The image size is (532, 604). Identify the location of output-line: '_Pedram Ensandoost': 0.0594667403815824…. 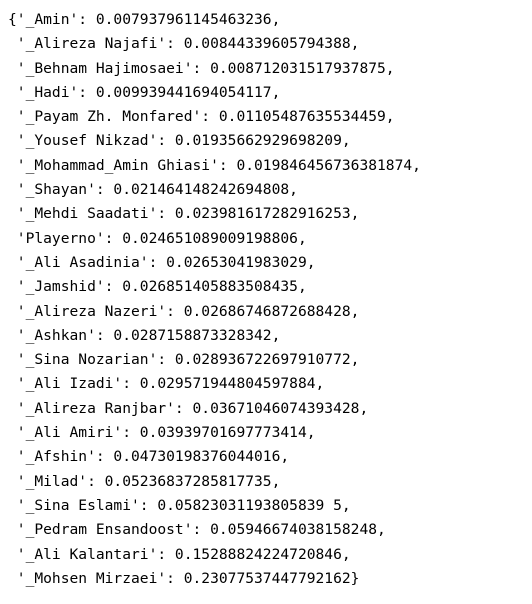
(197, 530).